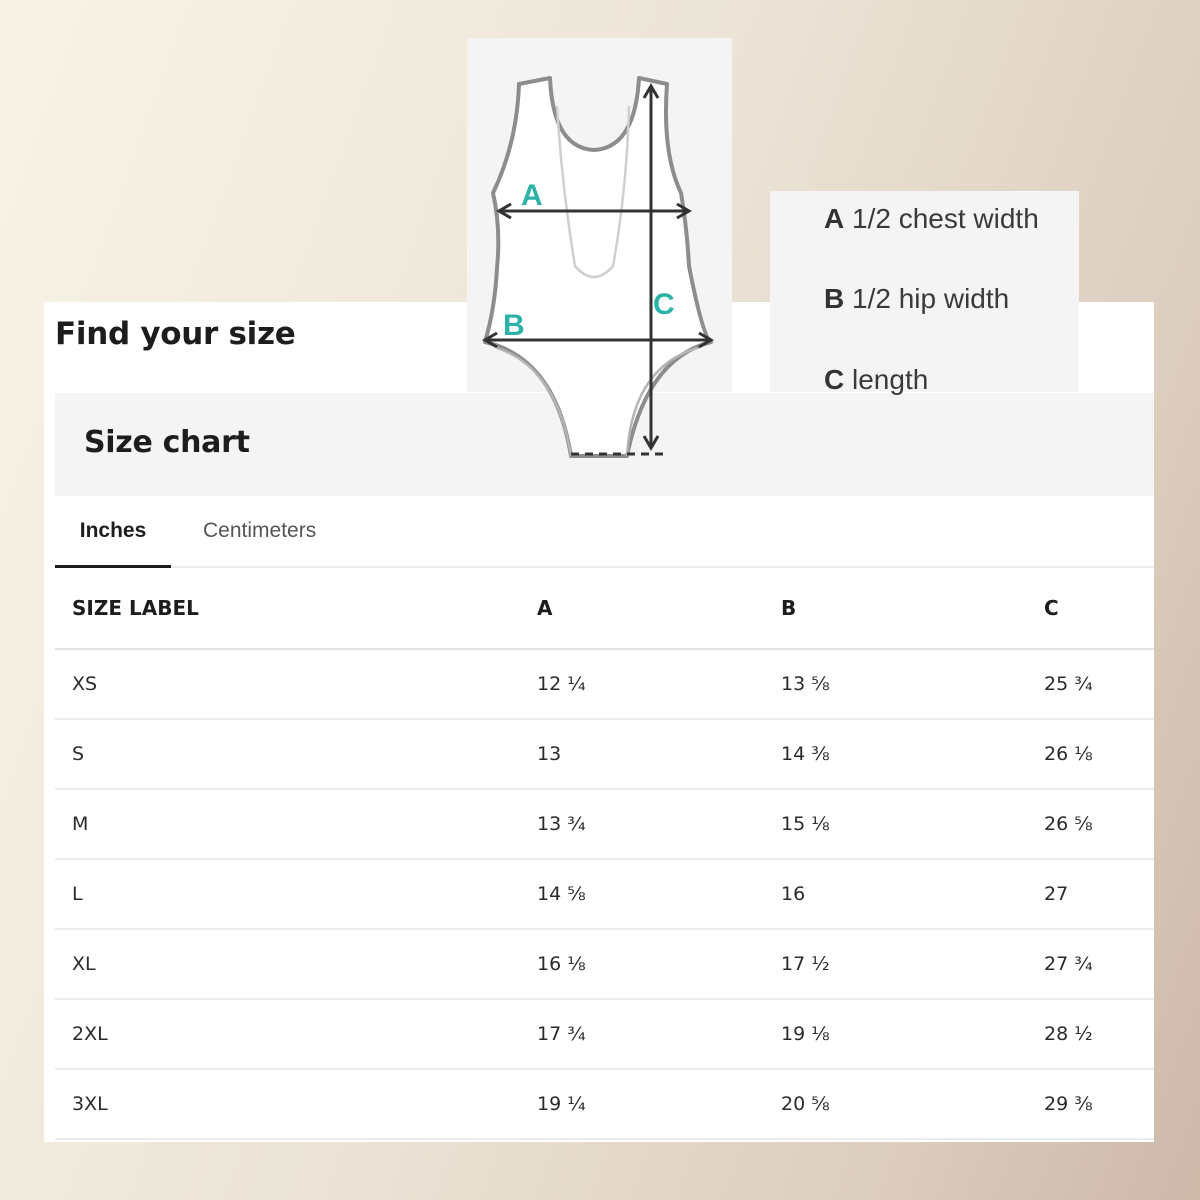 This screenshot has width=1200, height=1200. Describe the element at coordinates (912, 754) in the screenshot. I see `hip-width-cell: 14 ⅜` at that location.